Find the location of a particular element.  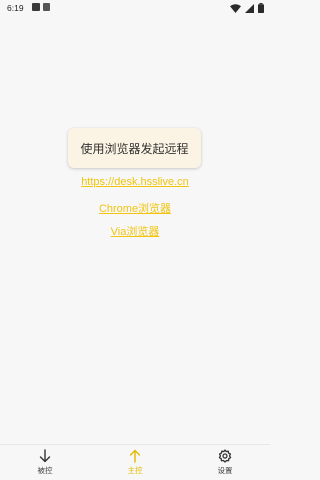

signal-icon is located at coordinates (249, 8).